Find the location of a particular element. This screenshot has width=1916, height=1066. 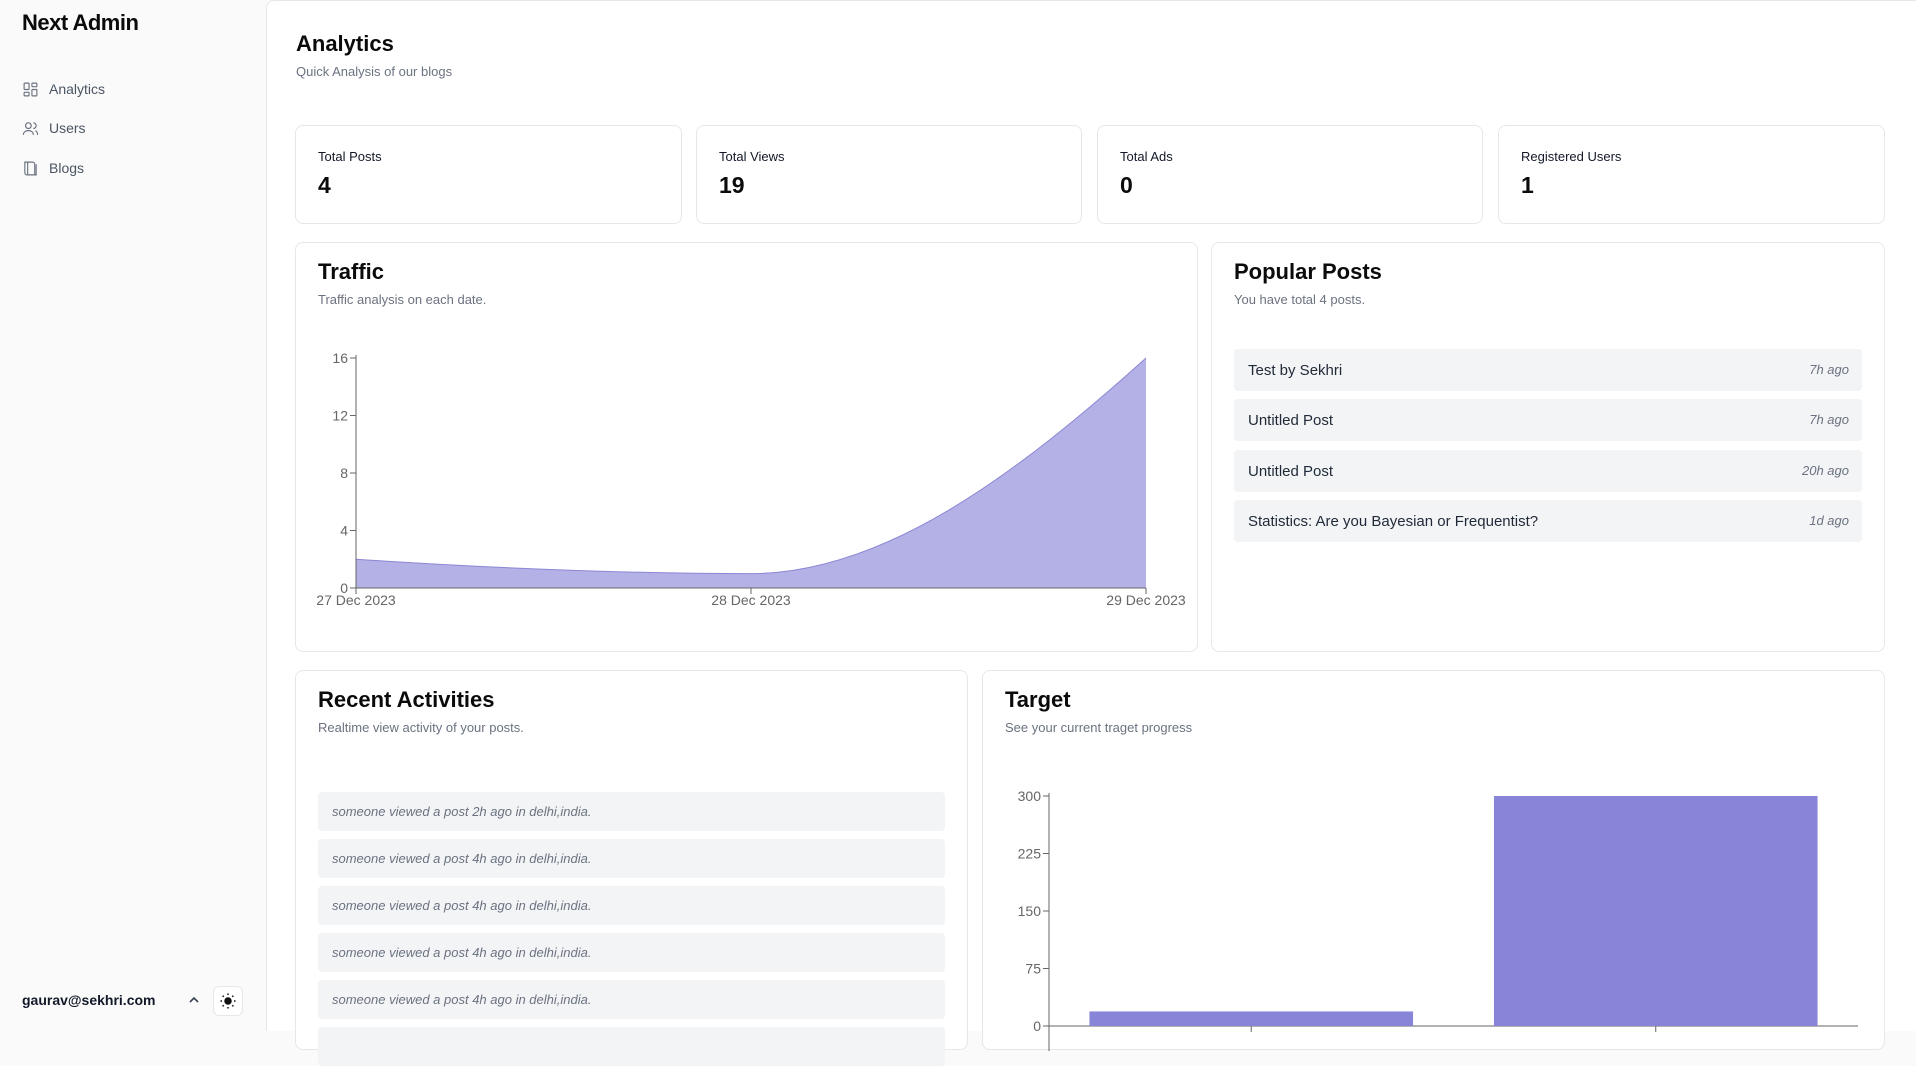

stat-card-total-views: Total Views 19 is located at coordinates (889, 174).